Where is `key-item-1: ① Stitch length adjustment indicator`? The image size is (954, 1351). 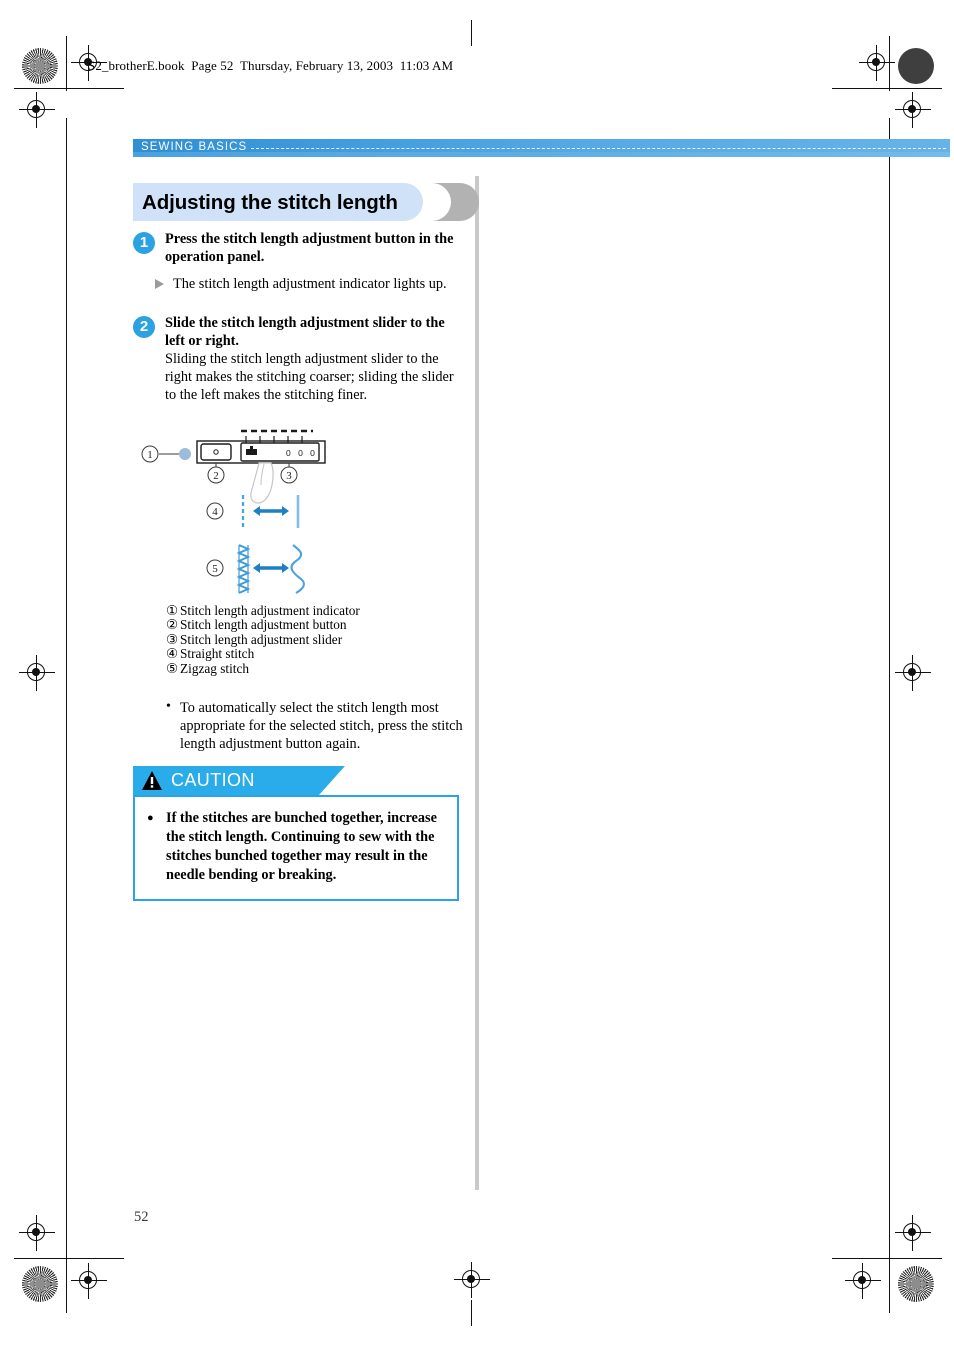 key-item-1: ① Stitch length adjustment indicator is located at coordinates (317, 610).